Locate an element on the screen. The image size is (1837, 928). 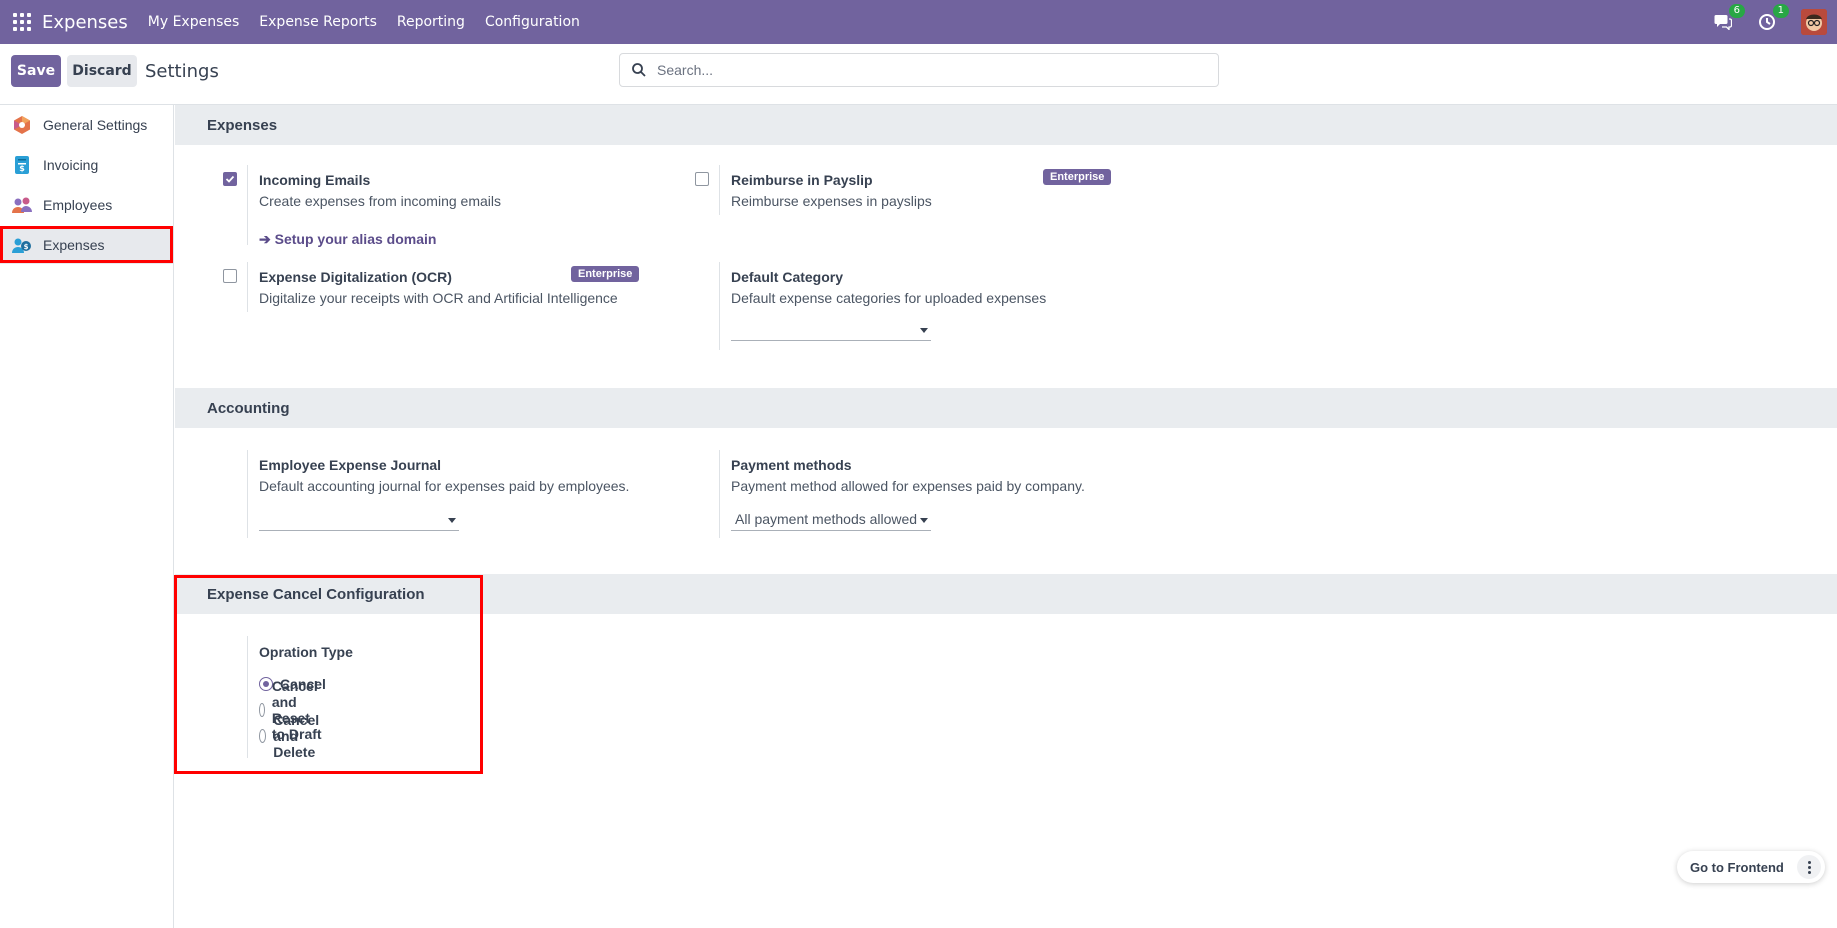
section-cancel-config-header: Expense Cancel Configuration is located at coordinates (1006, 594).